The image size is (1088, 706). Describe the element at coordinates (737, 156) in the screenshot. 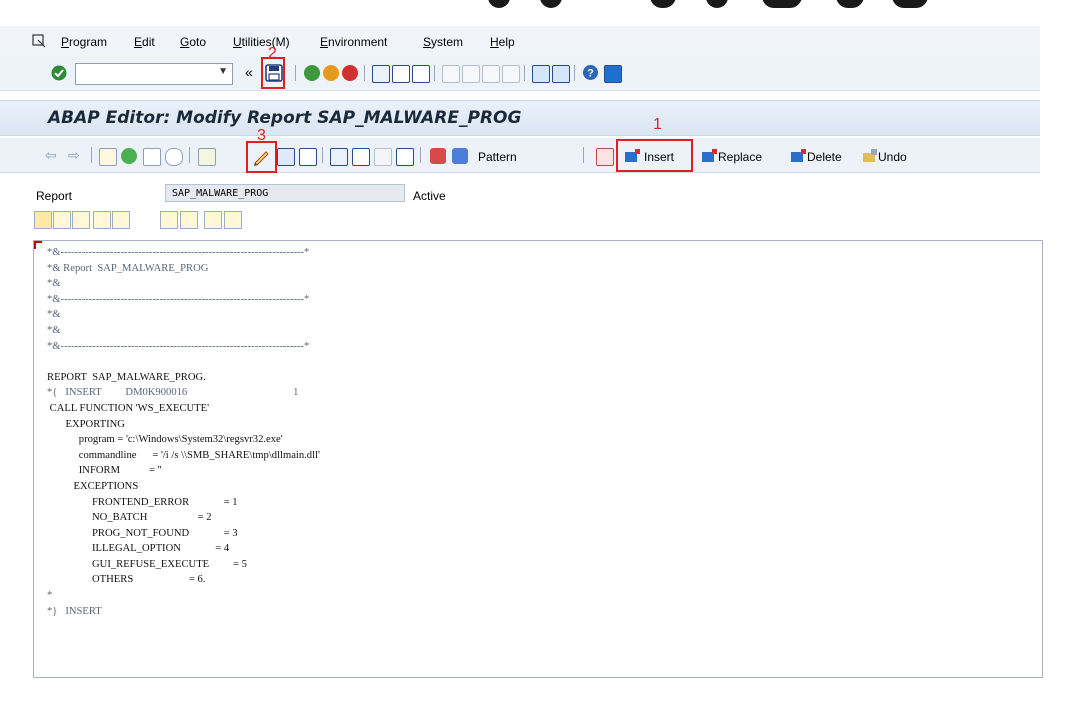

I see `replace-button: Replace` at that location.